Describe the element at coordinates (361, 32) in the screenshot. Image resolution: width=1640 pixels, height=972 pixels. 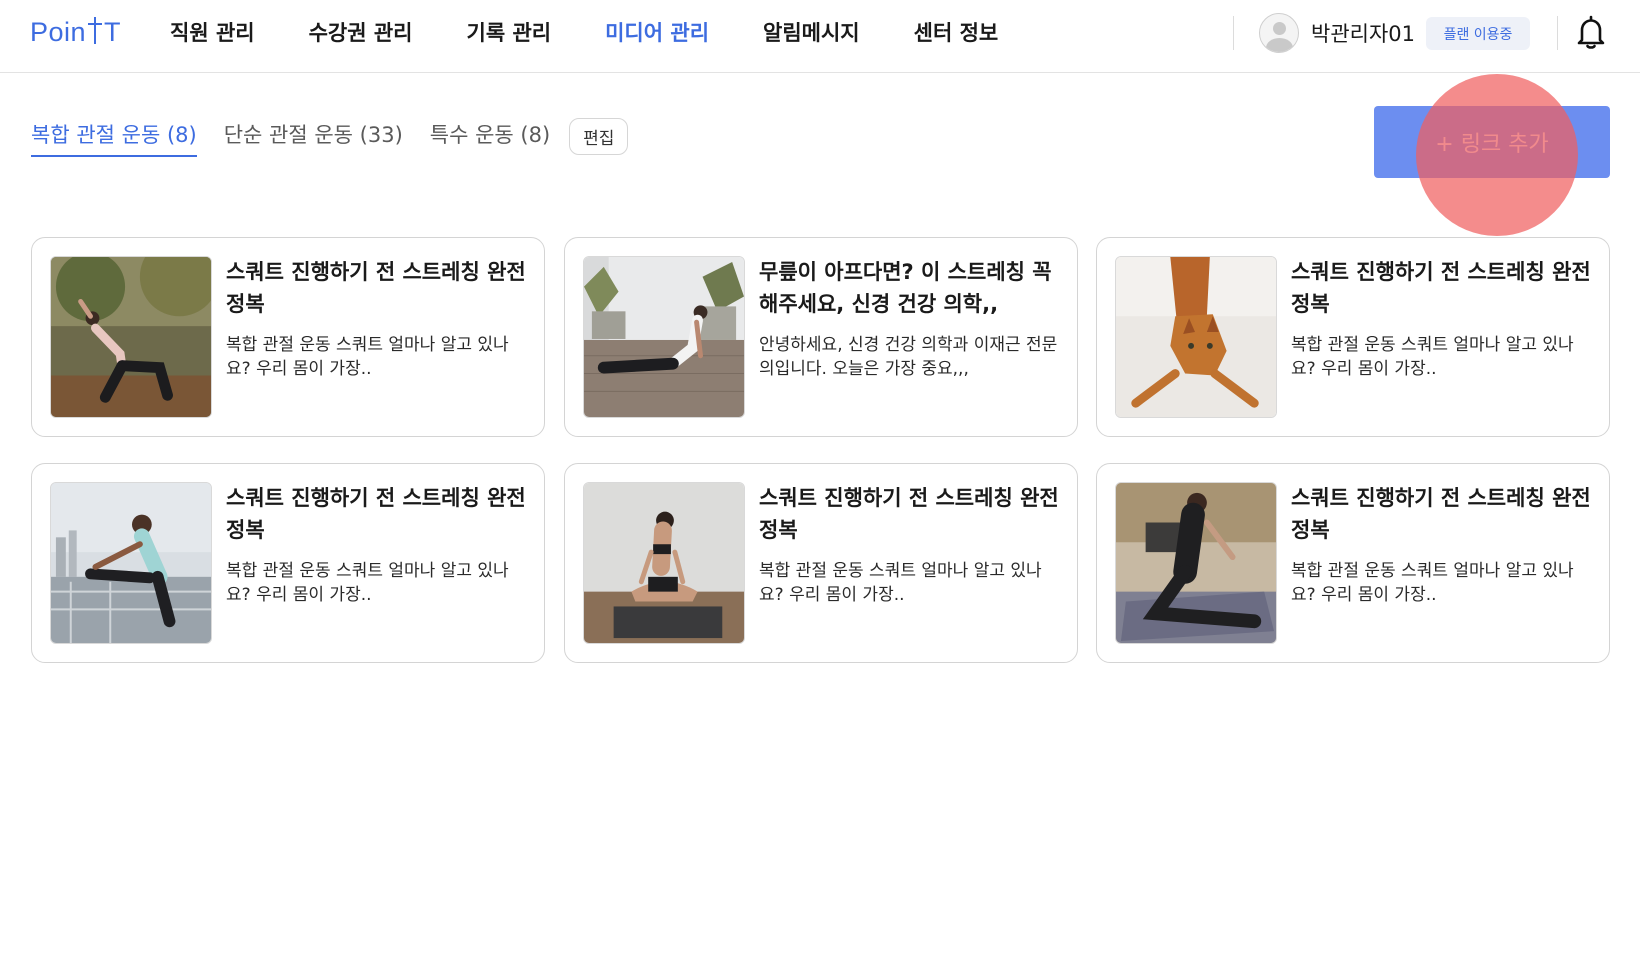
I see `nav-item-passes: 수강권 관리` at that location.